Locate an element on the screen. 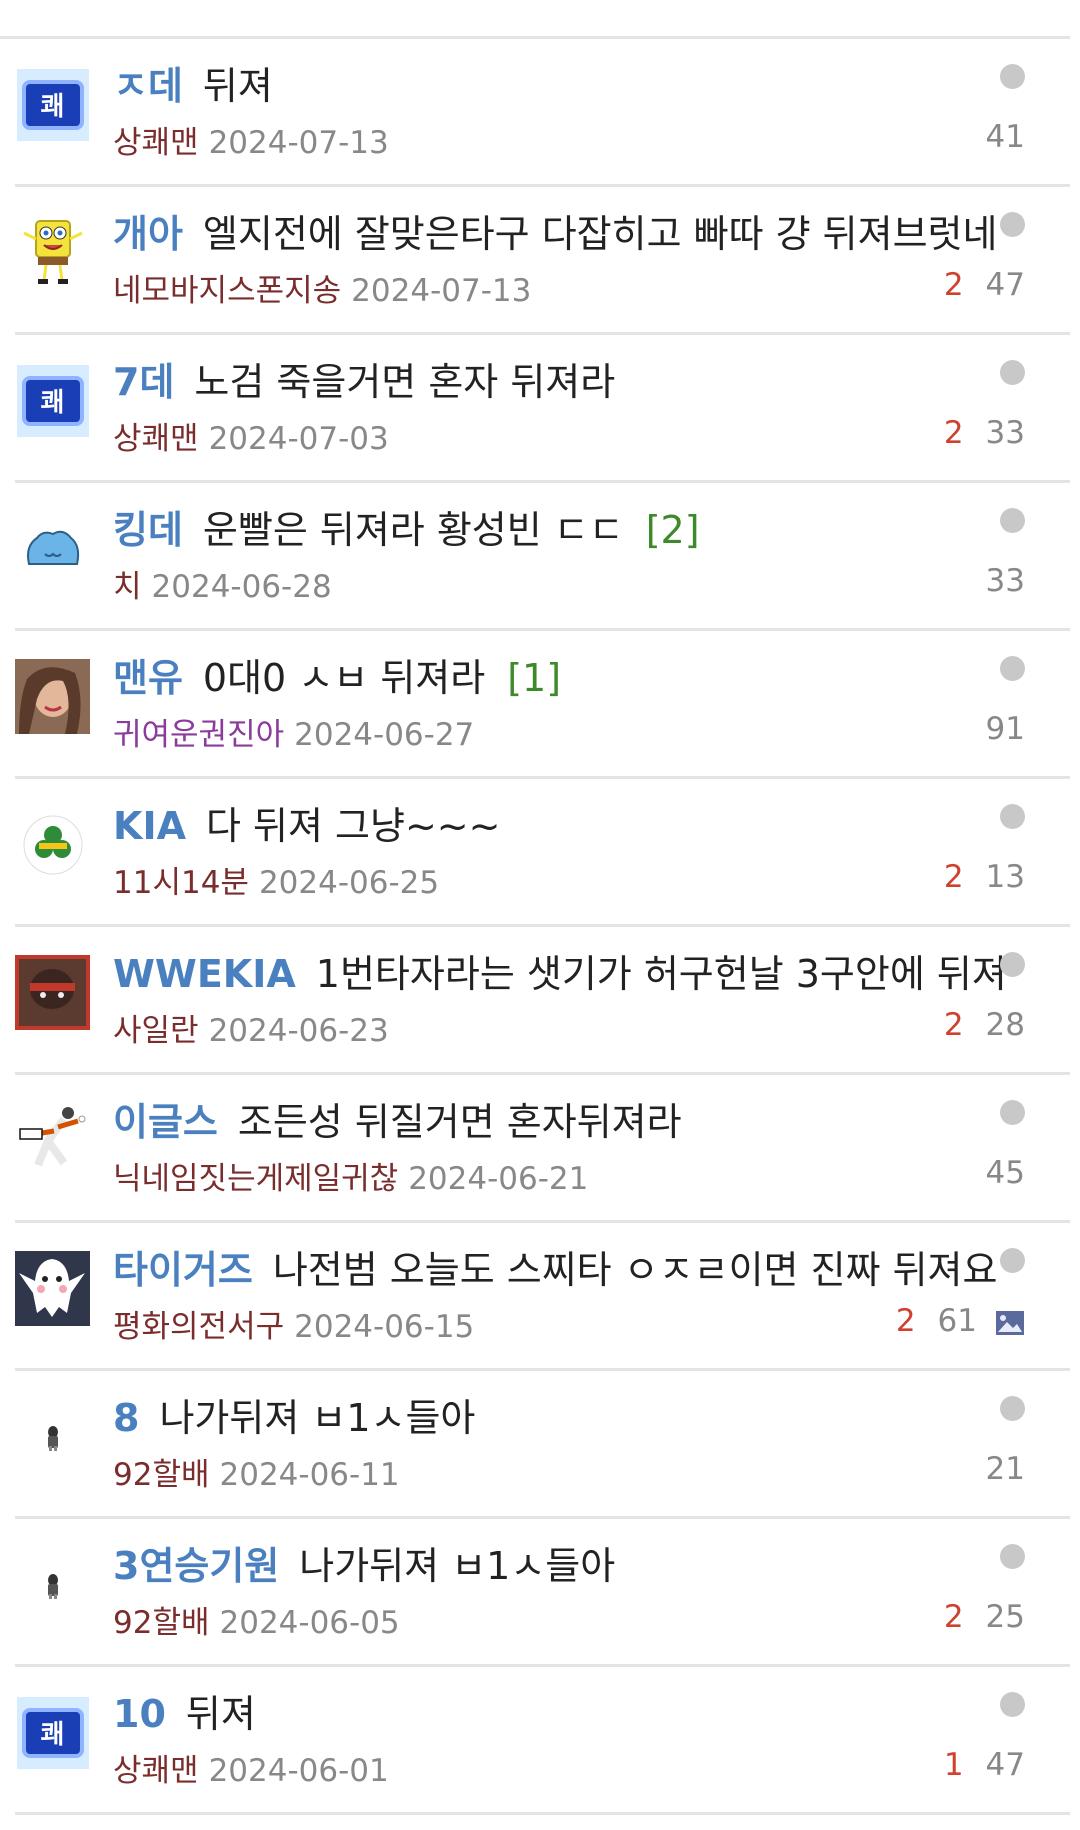  view-count: 28 is located at coordinates (1005, 1025).